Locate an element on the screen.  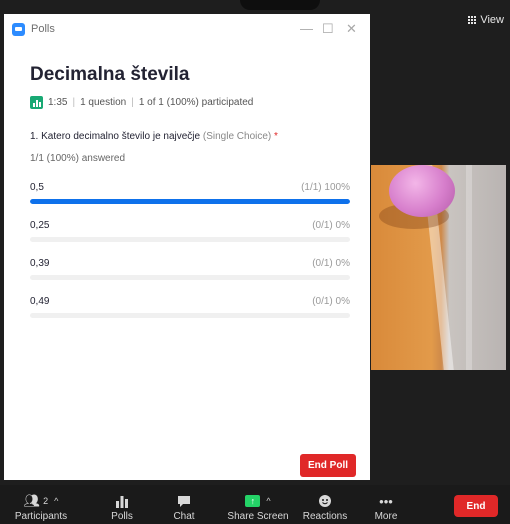
participant-count: 2 is located at coordinates (46, 501).